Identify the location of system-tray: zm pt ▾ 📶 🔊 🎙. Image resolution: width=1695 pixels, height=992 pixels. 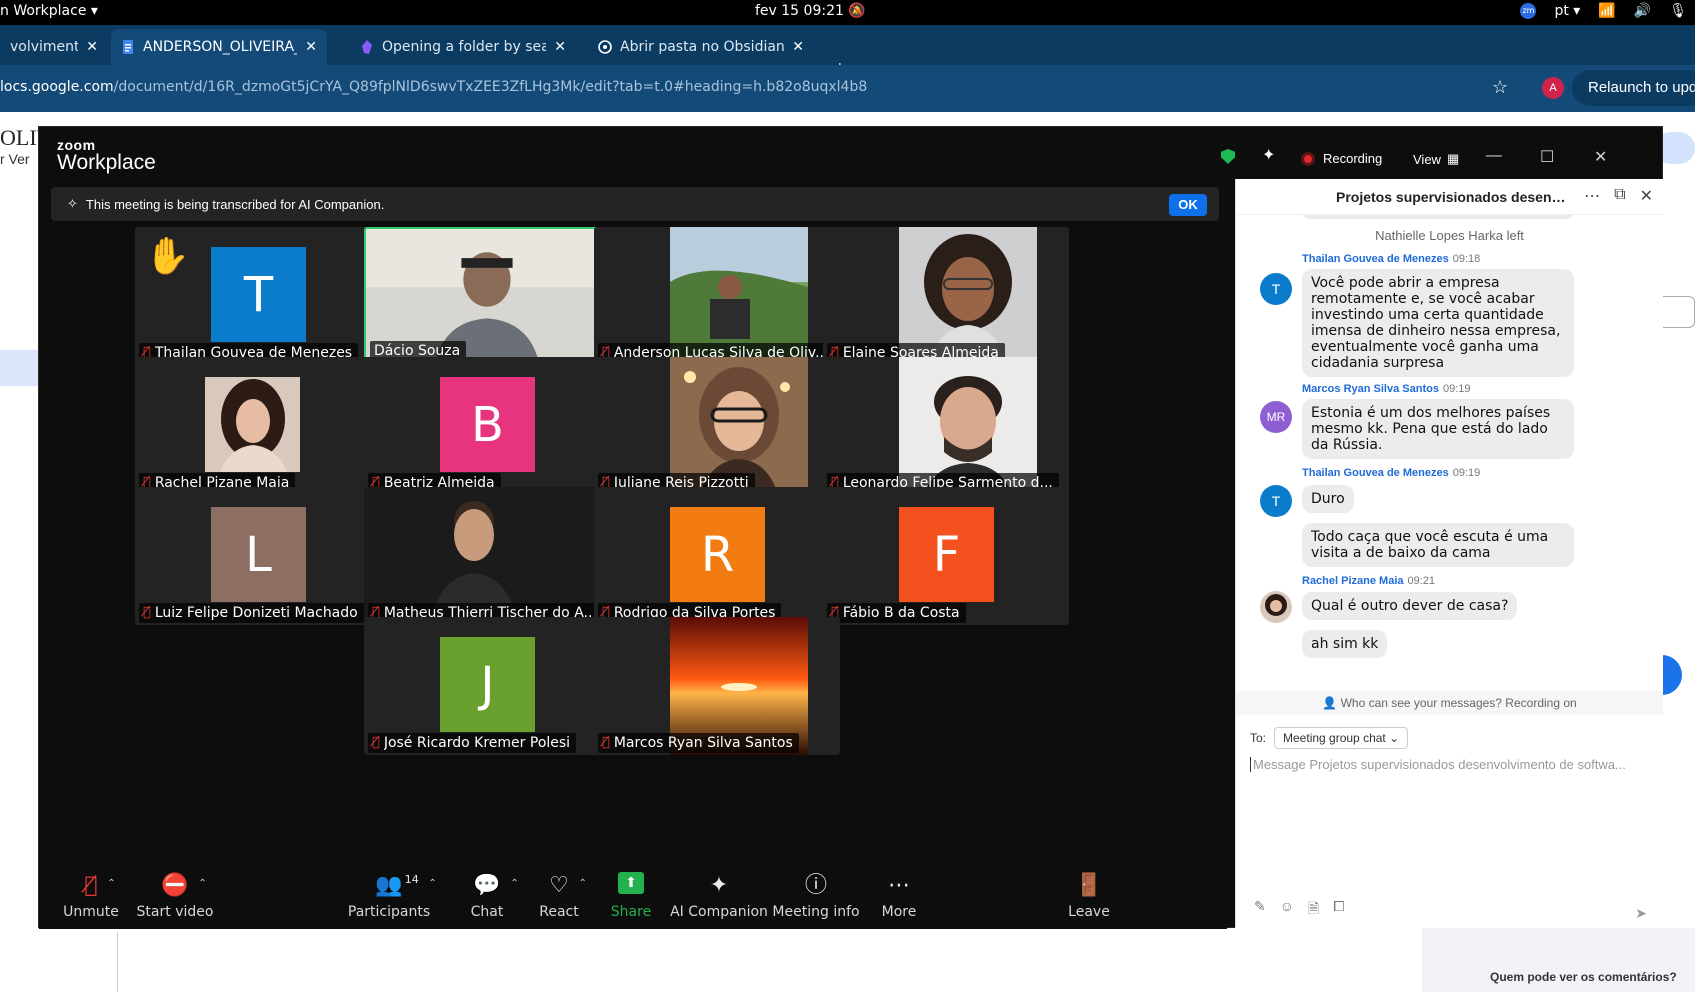
(1603, 11).